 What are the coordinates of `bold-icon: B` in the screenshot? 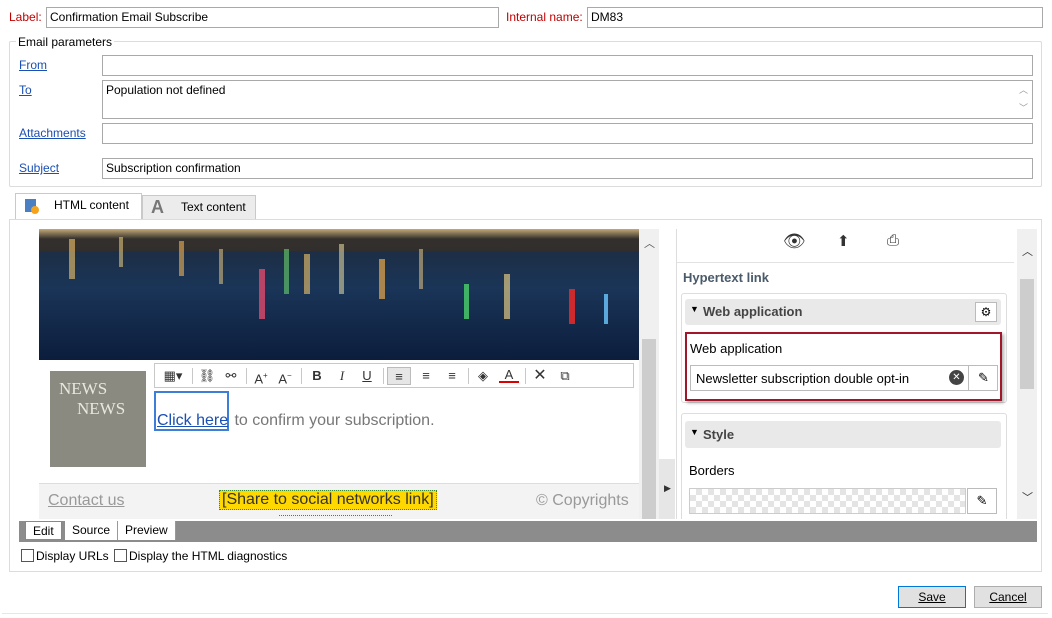 It's located at (317, 376).